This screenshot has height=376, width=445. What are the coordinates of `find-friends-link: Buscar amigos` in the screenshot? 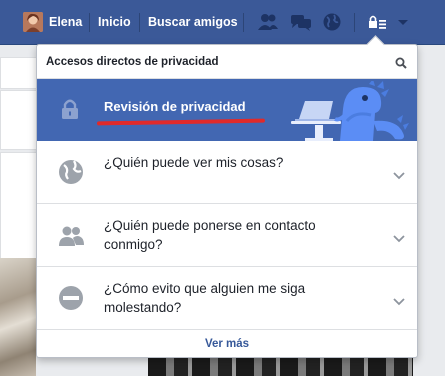 It's located at (193, 22).